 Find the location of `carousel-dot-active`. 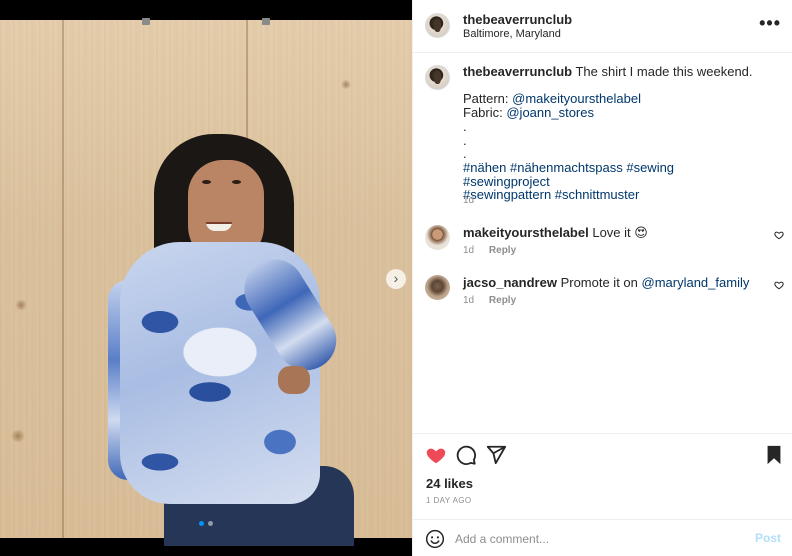

carousel-dot-active is located at coordinates (201, 523).